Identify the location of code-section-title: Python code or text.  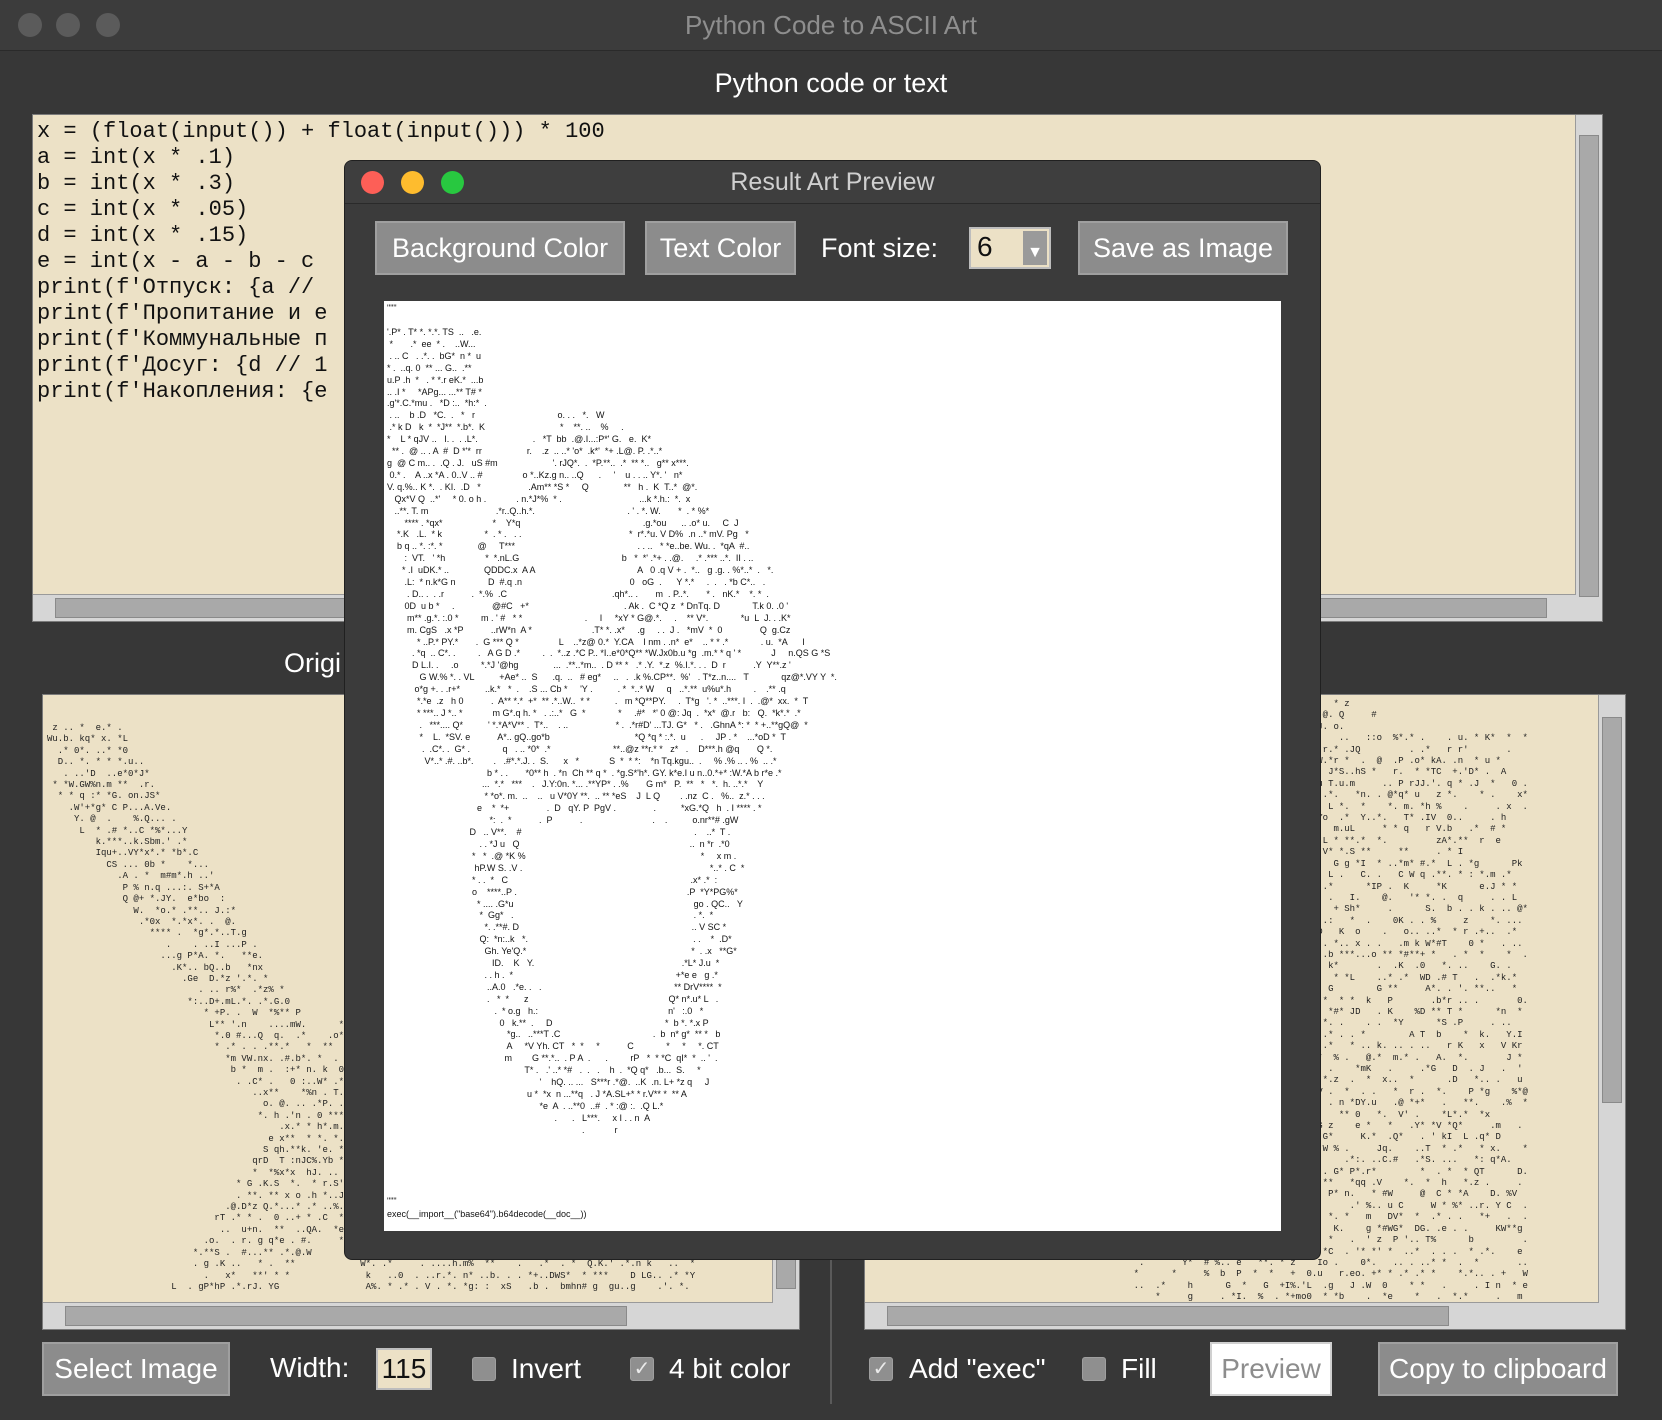
(831, 83).